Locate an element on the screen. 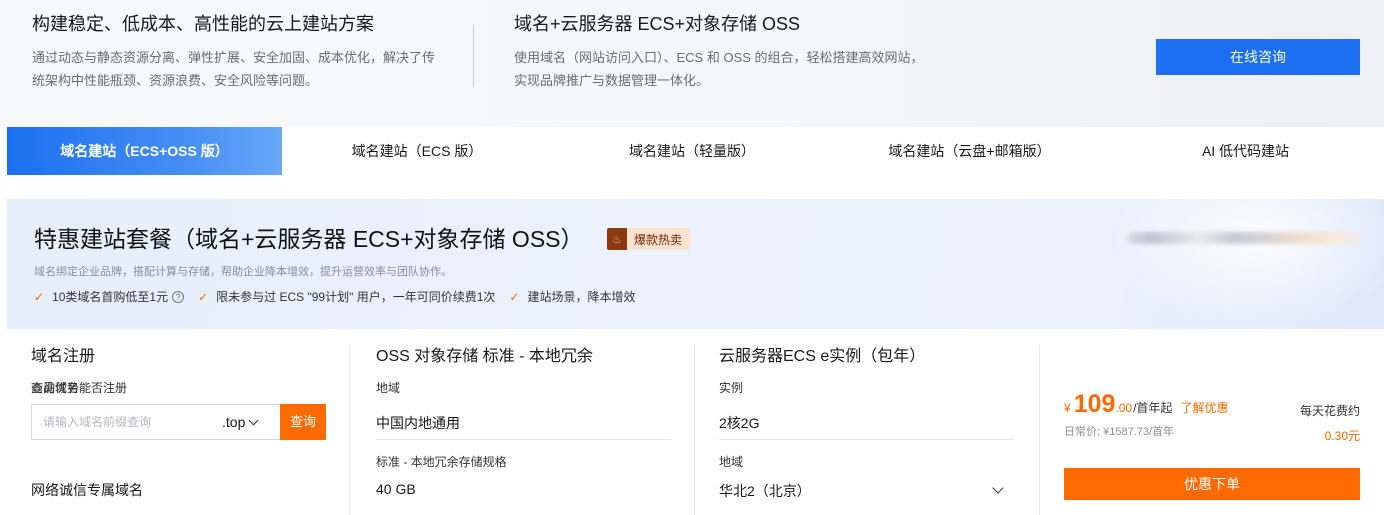 This screenshot has height=515, width=1384. feature-label: 限未参与过 ECS "99计划" 用户，一年可同价续费1次 is located at coordinates (356, 297).